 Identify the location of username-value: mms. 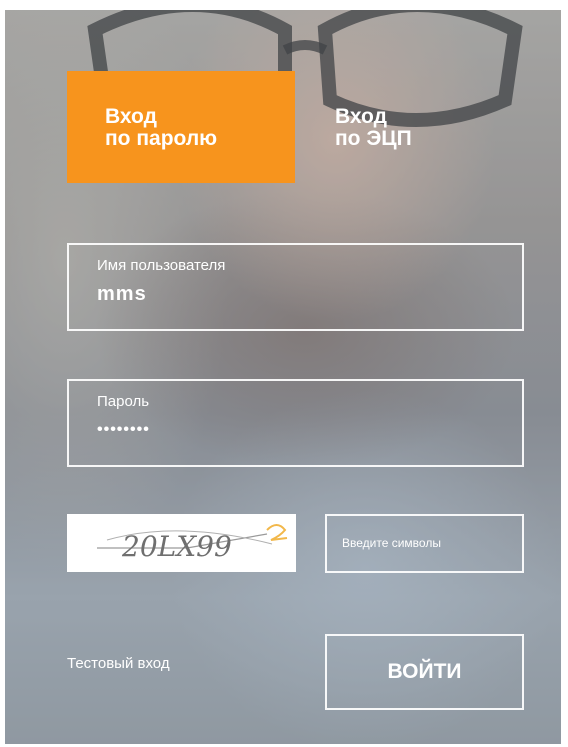
(122, 294).